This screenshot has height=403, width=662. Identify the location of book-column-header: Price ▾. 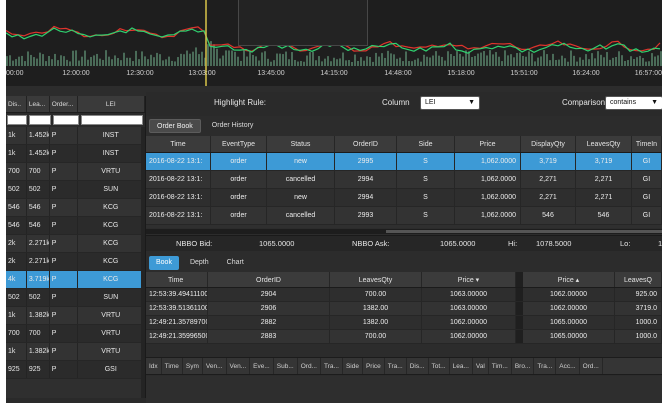
(469, 279).